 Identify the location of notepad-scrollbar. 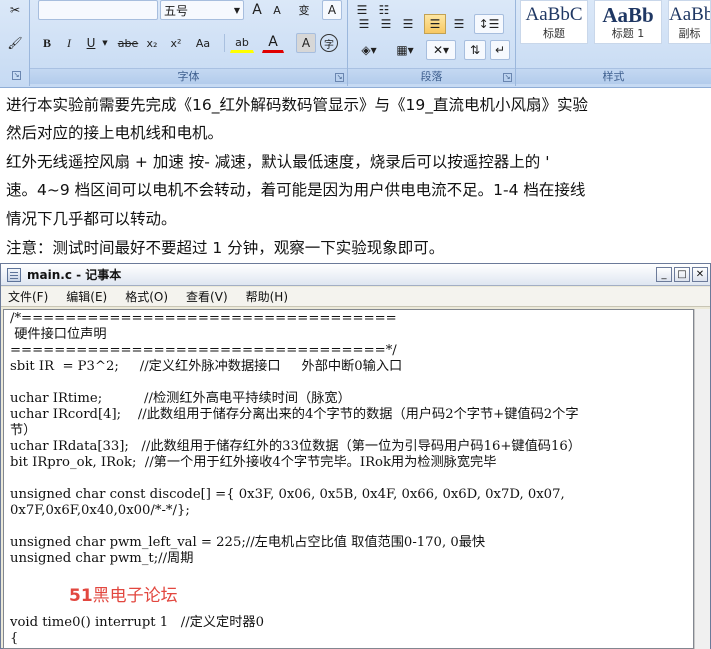
(702, 479).